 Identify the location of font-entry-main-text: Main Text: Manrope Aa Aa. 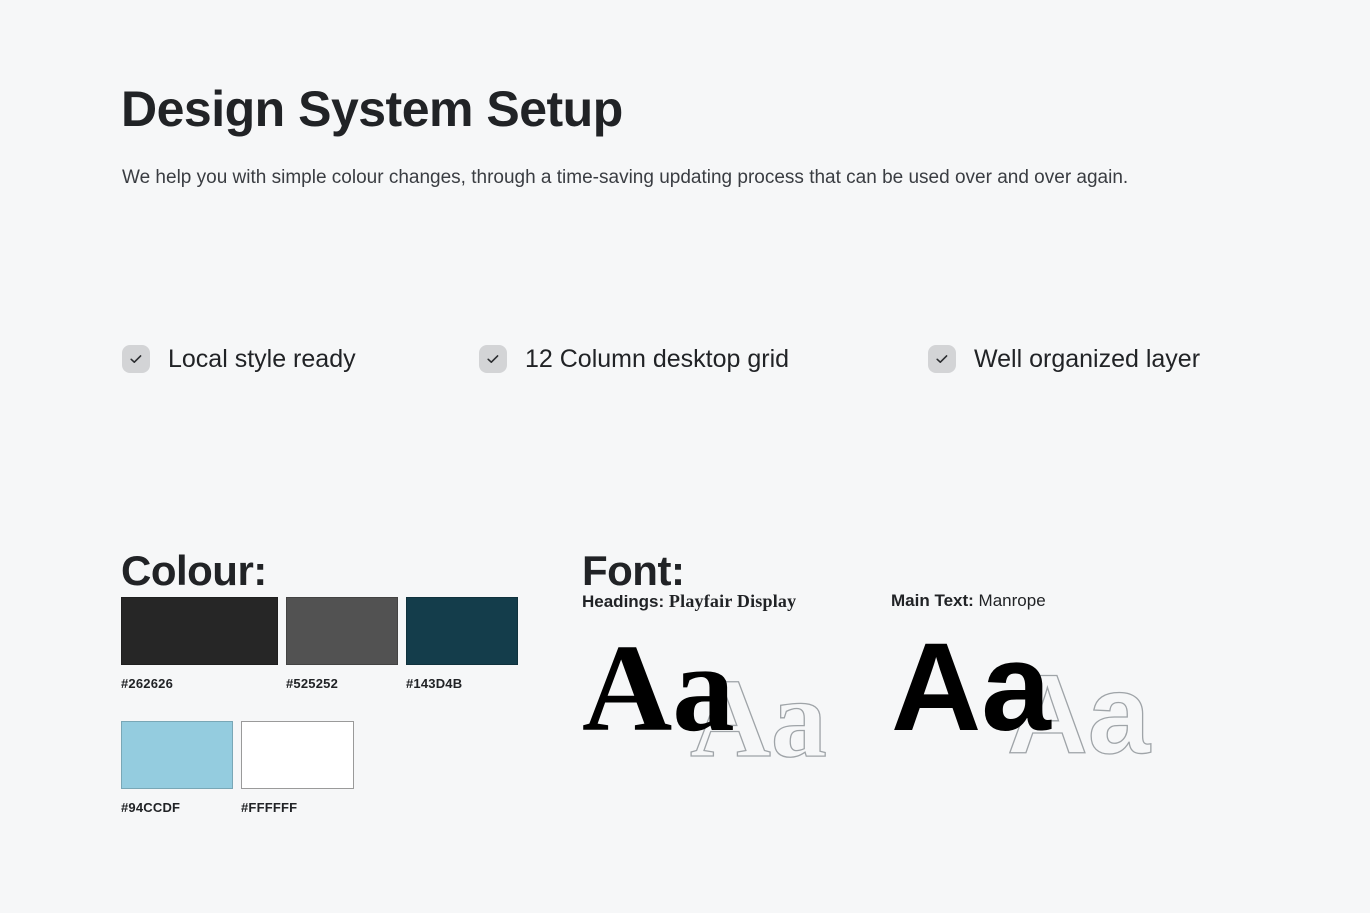
(1036, 688).